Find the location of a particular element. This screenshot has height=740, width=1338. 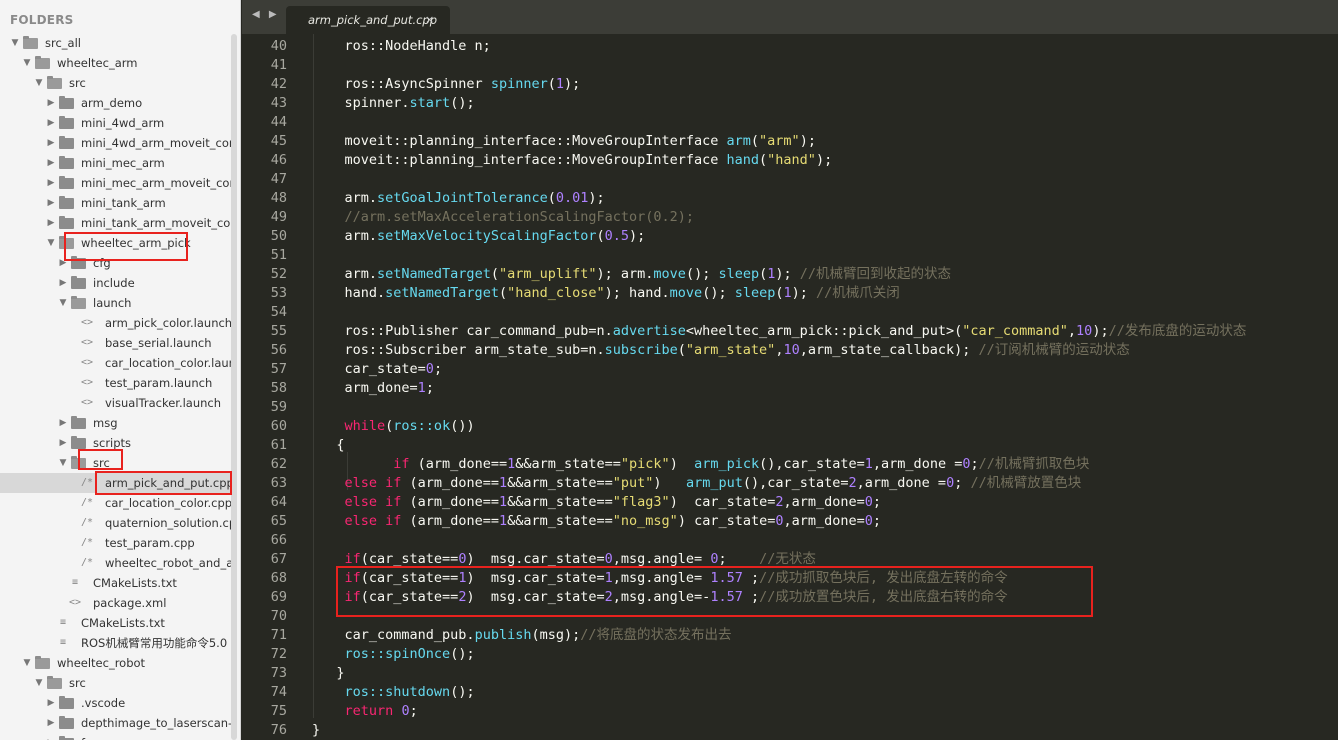

tree-folder: ▶ cfg is located at coordinates (115, 263).